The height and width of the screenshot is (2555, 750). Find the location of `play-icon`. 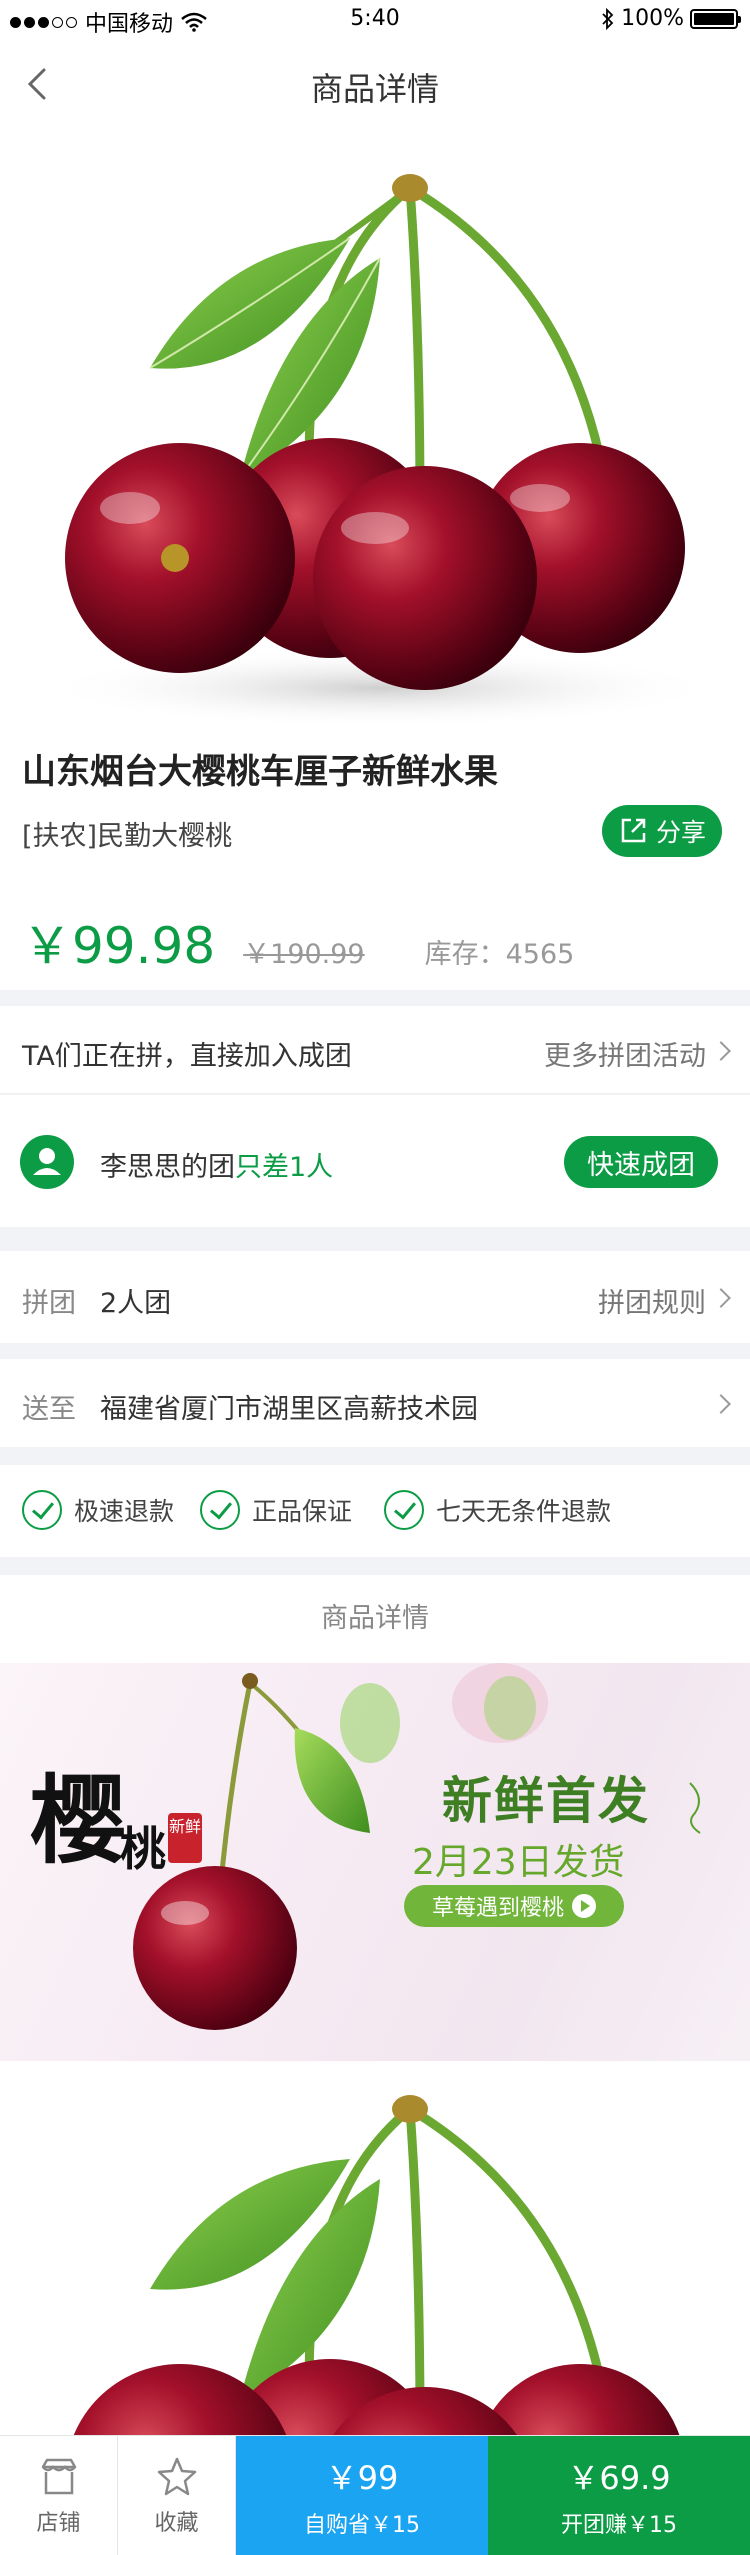

play-icon is located at coordinates (584, 1906).